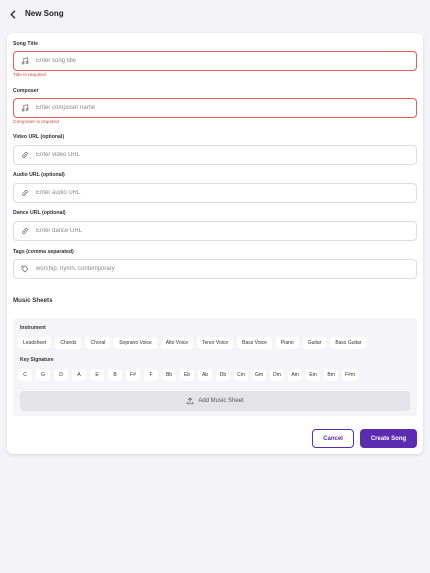 Image resolution: width=430 pixels, height=573 pixels. What do you see at coordinates (25, 269) in the screenshot?
I see `tag-icon` at bounding box center [25, 269].